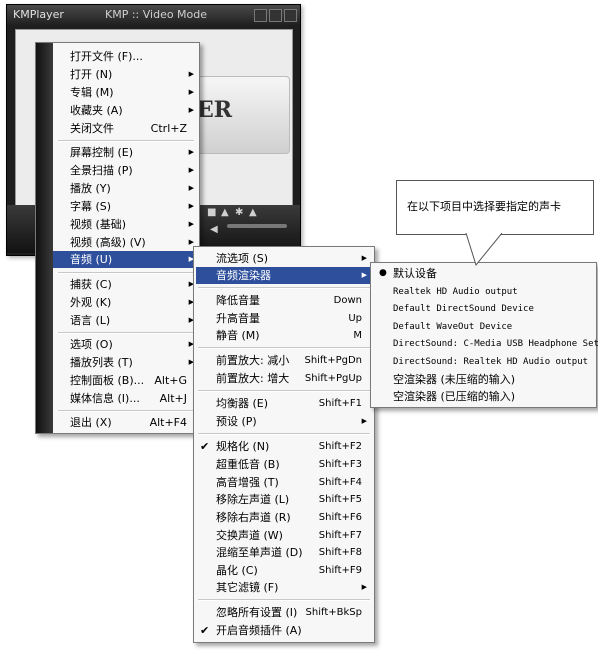  What do you see at coordinates (284, 258) in the screenshot?
I see `menu-item-stream-options: 流选项 (S) ▶` at bounding box center [284, 258].